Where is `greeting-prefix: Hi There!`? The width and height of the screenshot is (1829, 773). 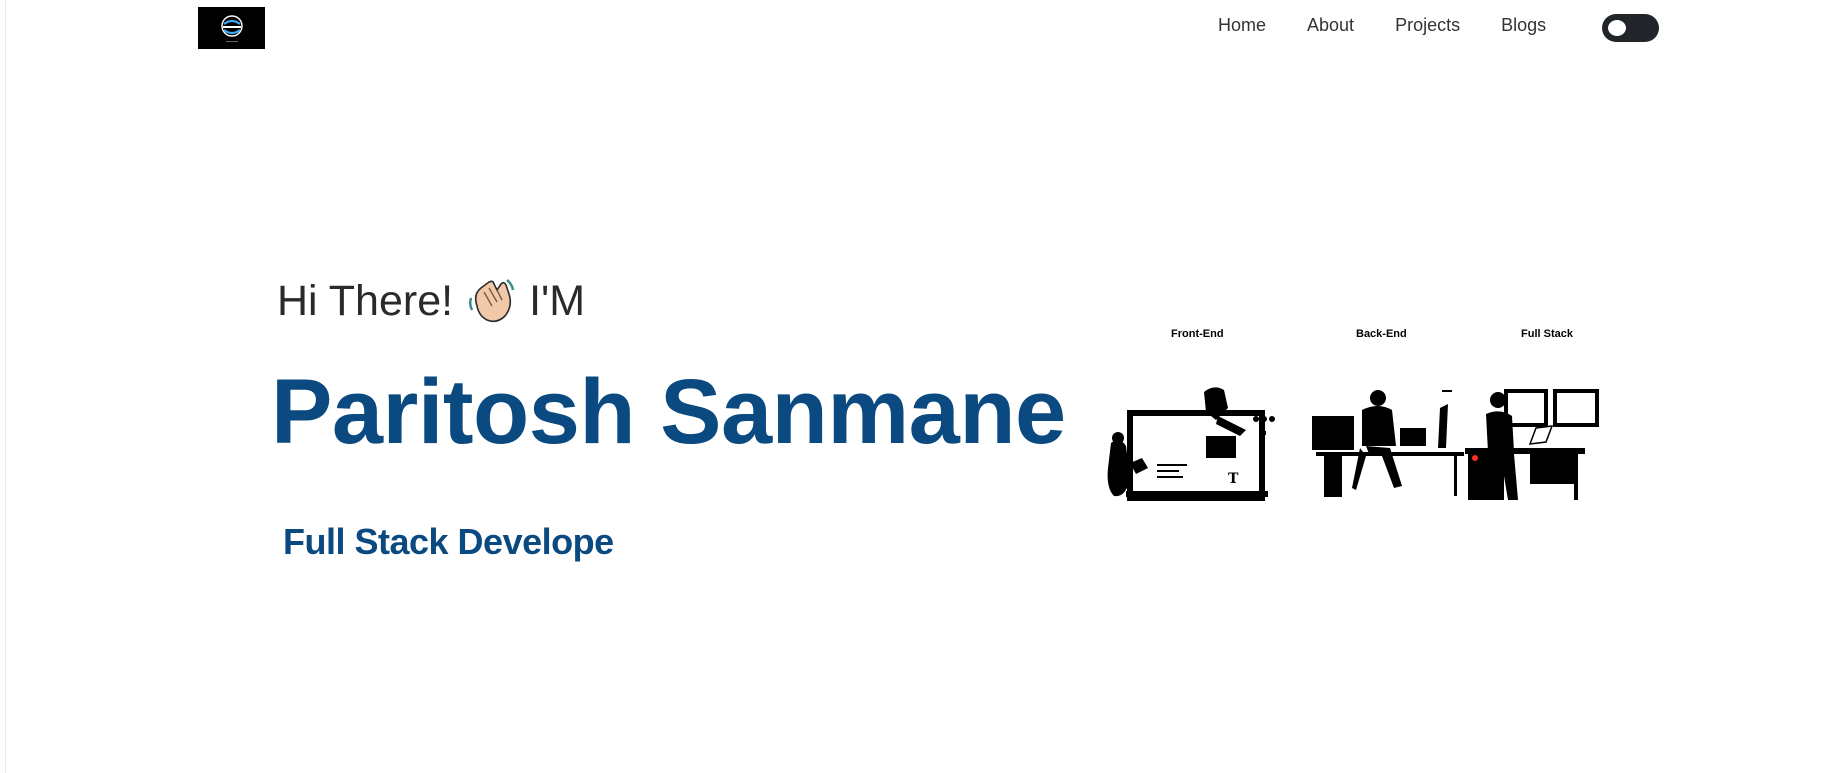
greeting-prefix: Hi There! is located at coordinates (365, 300).